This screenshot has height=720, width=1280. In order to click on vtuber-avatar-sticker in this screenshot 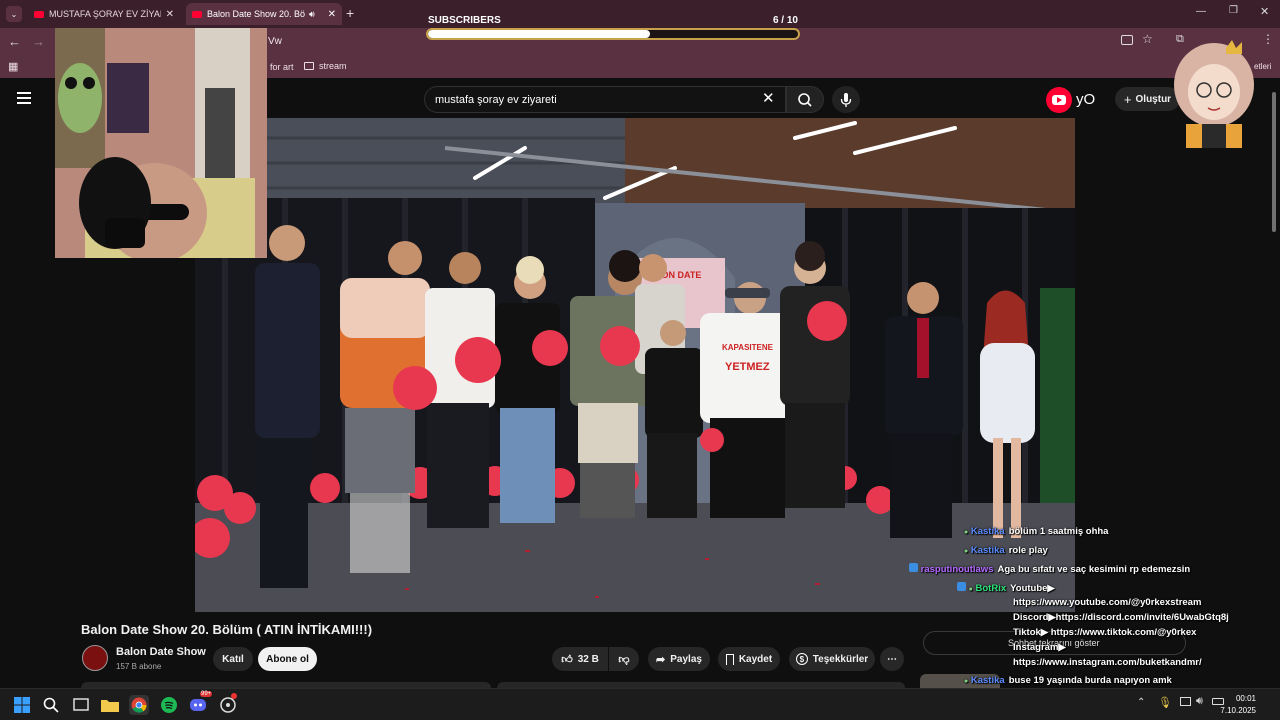, I will do `click(1214, 94)`.